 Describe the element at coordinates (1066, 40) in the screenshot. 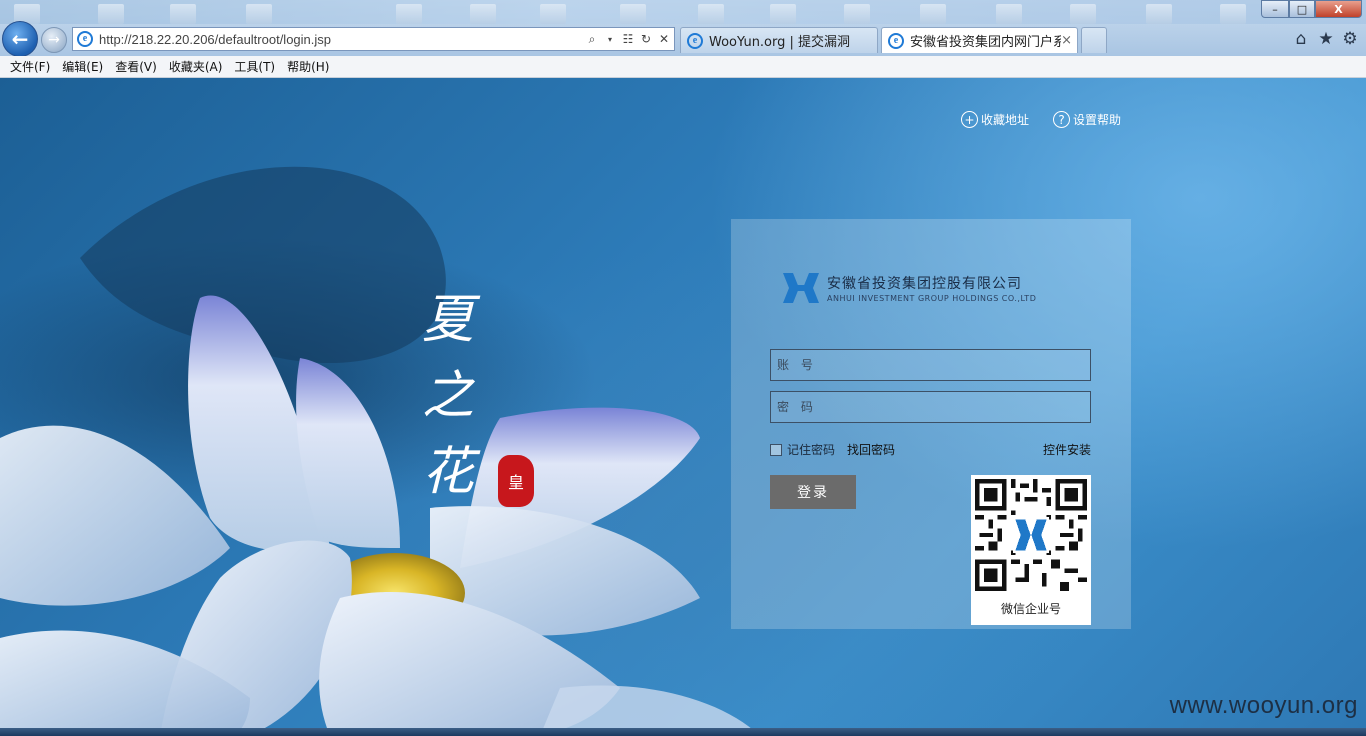

I see `tab-close-icon: ×` at that location.